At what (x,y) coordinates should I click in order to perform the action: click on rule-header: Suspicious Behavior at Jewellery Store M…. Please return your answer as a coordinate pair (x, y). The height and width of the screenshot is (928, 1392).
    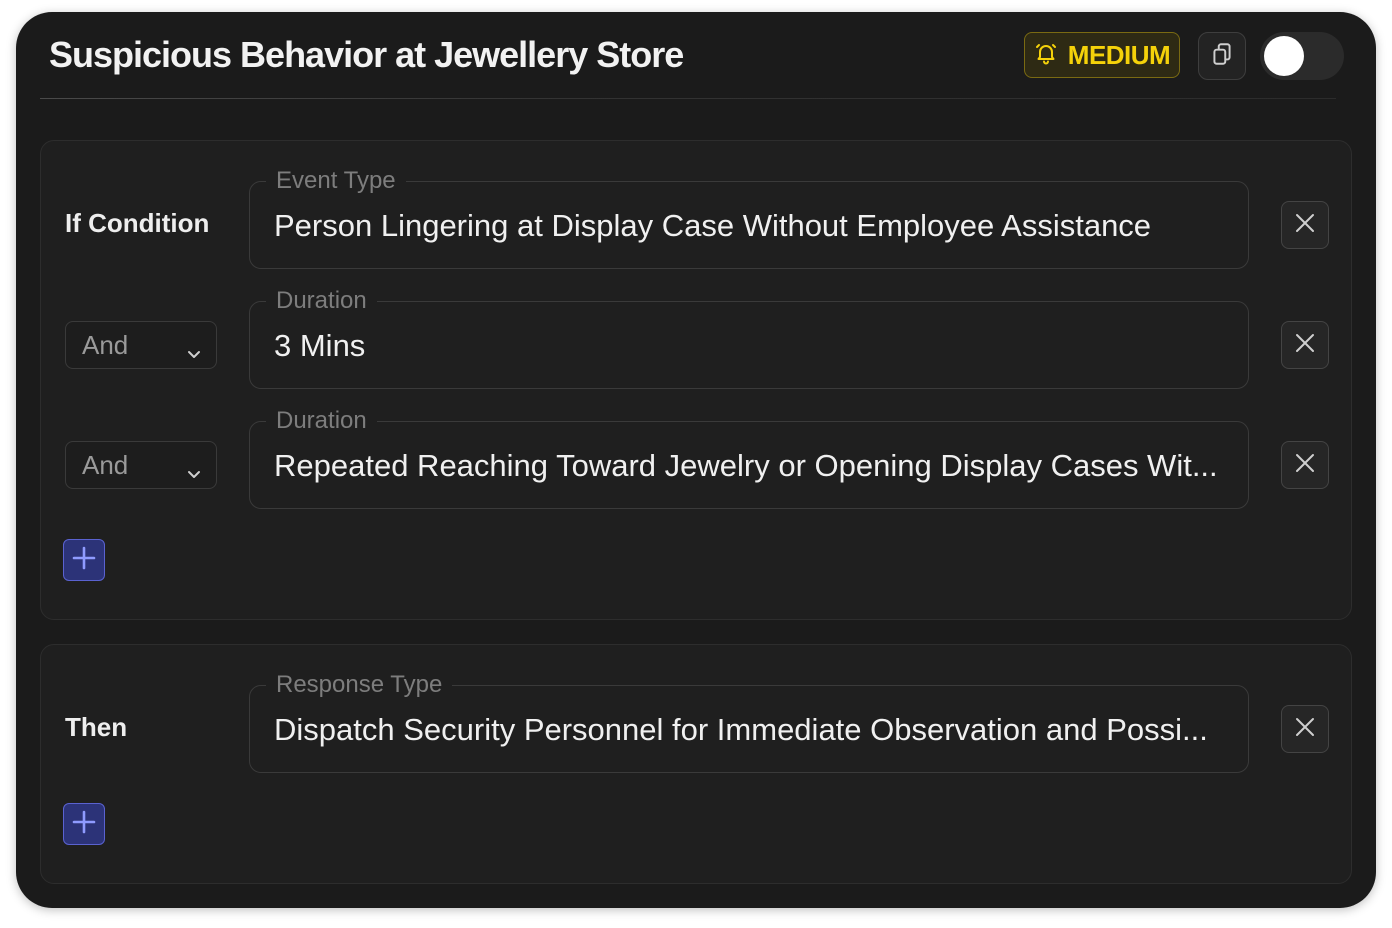
    Looking at the image, I should click on (696, 56).